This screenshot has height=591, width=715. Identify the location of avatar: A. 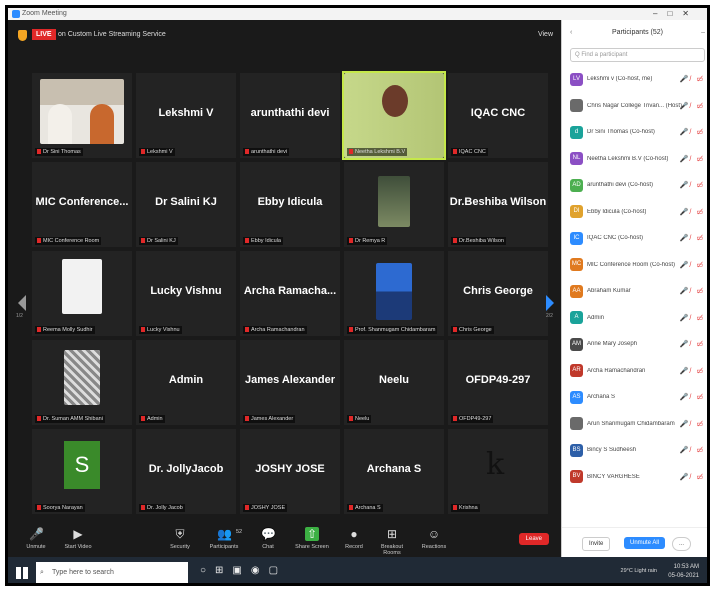
(576, 318).